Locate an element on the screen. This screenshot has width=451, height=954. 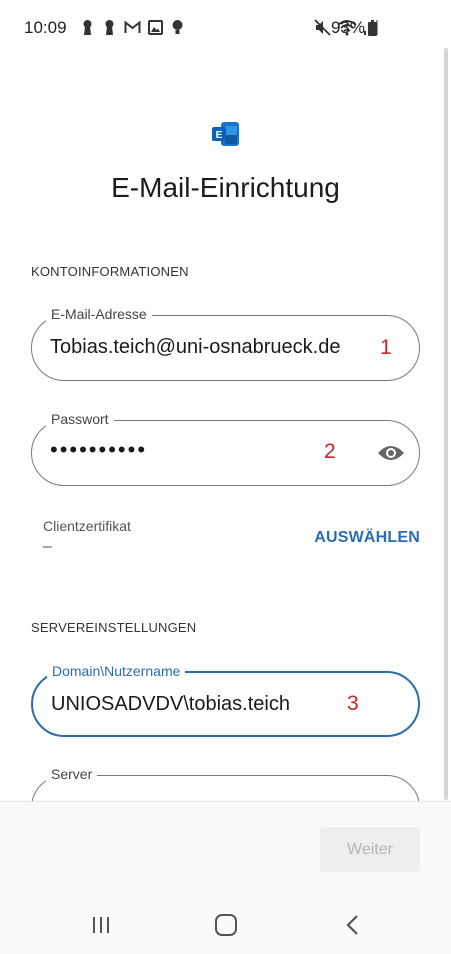
back-icon is located at coordinates (353, 925).